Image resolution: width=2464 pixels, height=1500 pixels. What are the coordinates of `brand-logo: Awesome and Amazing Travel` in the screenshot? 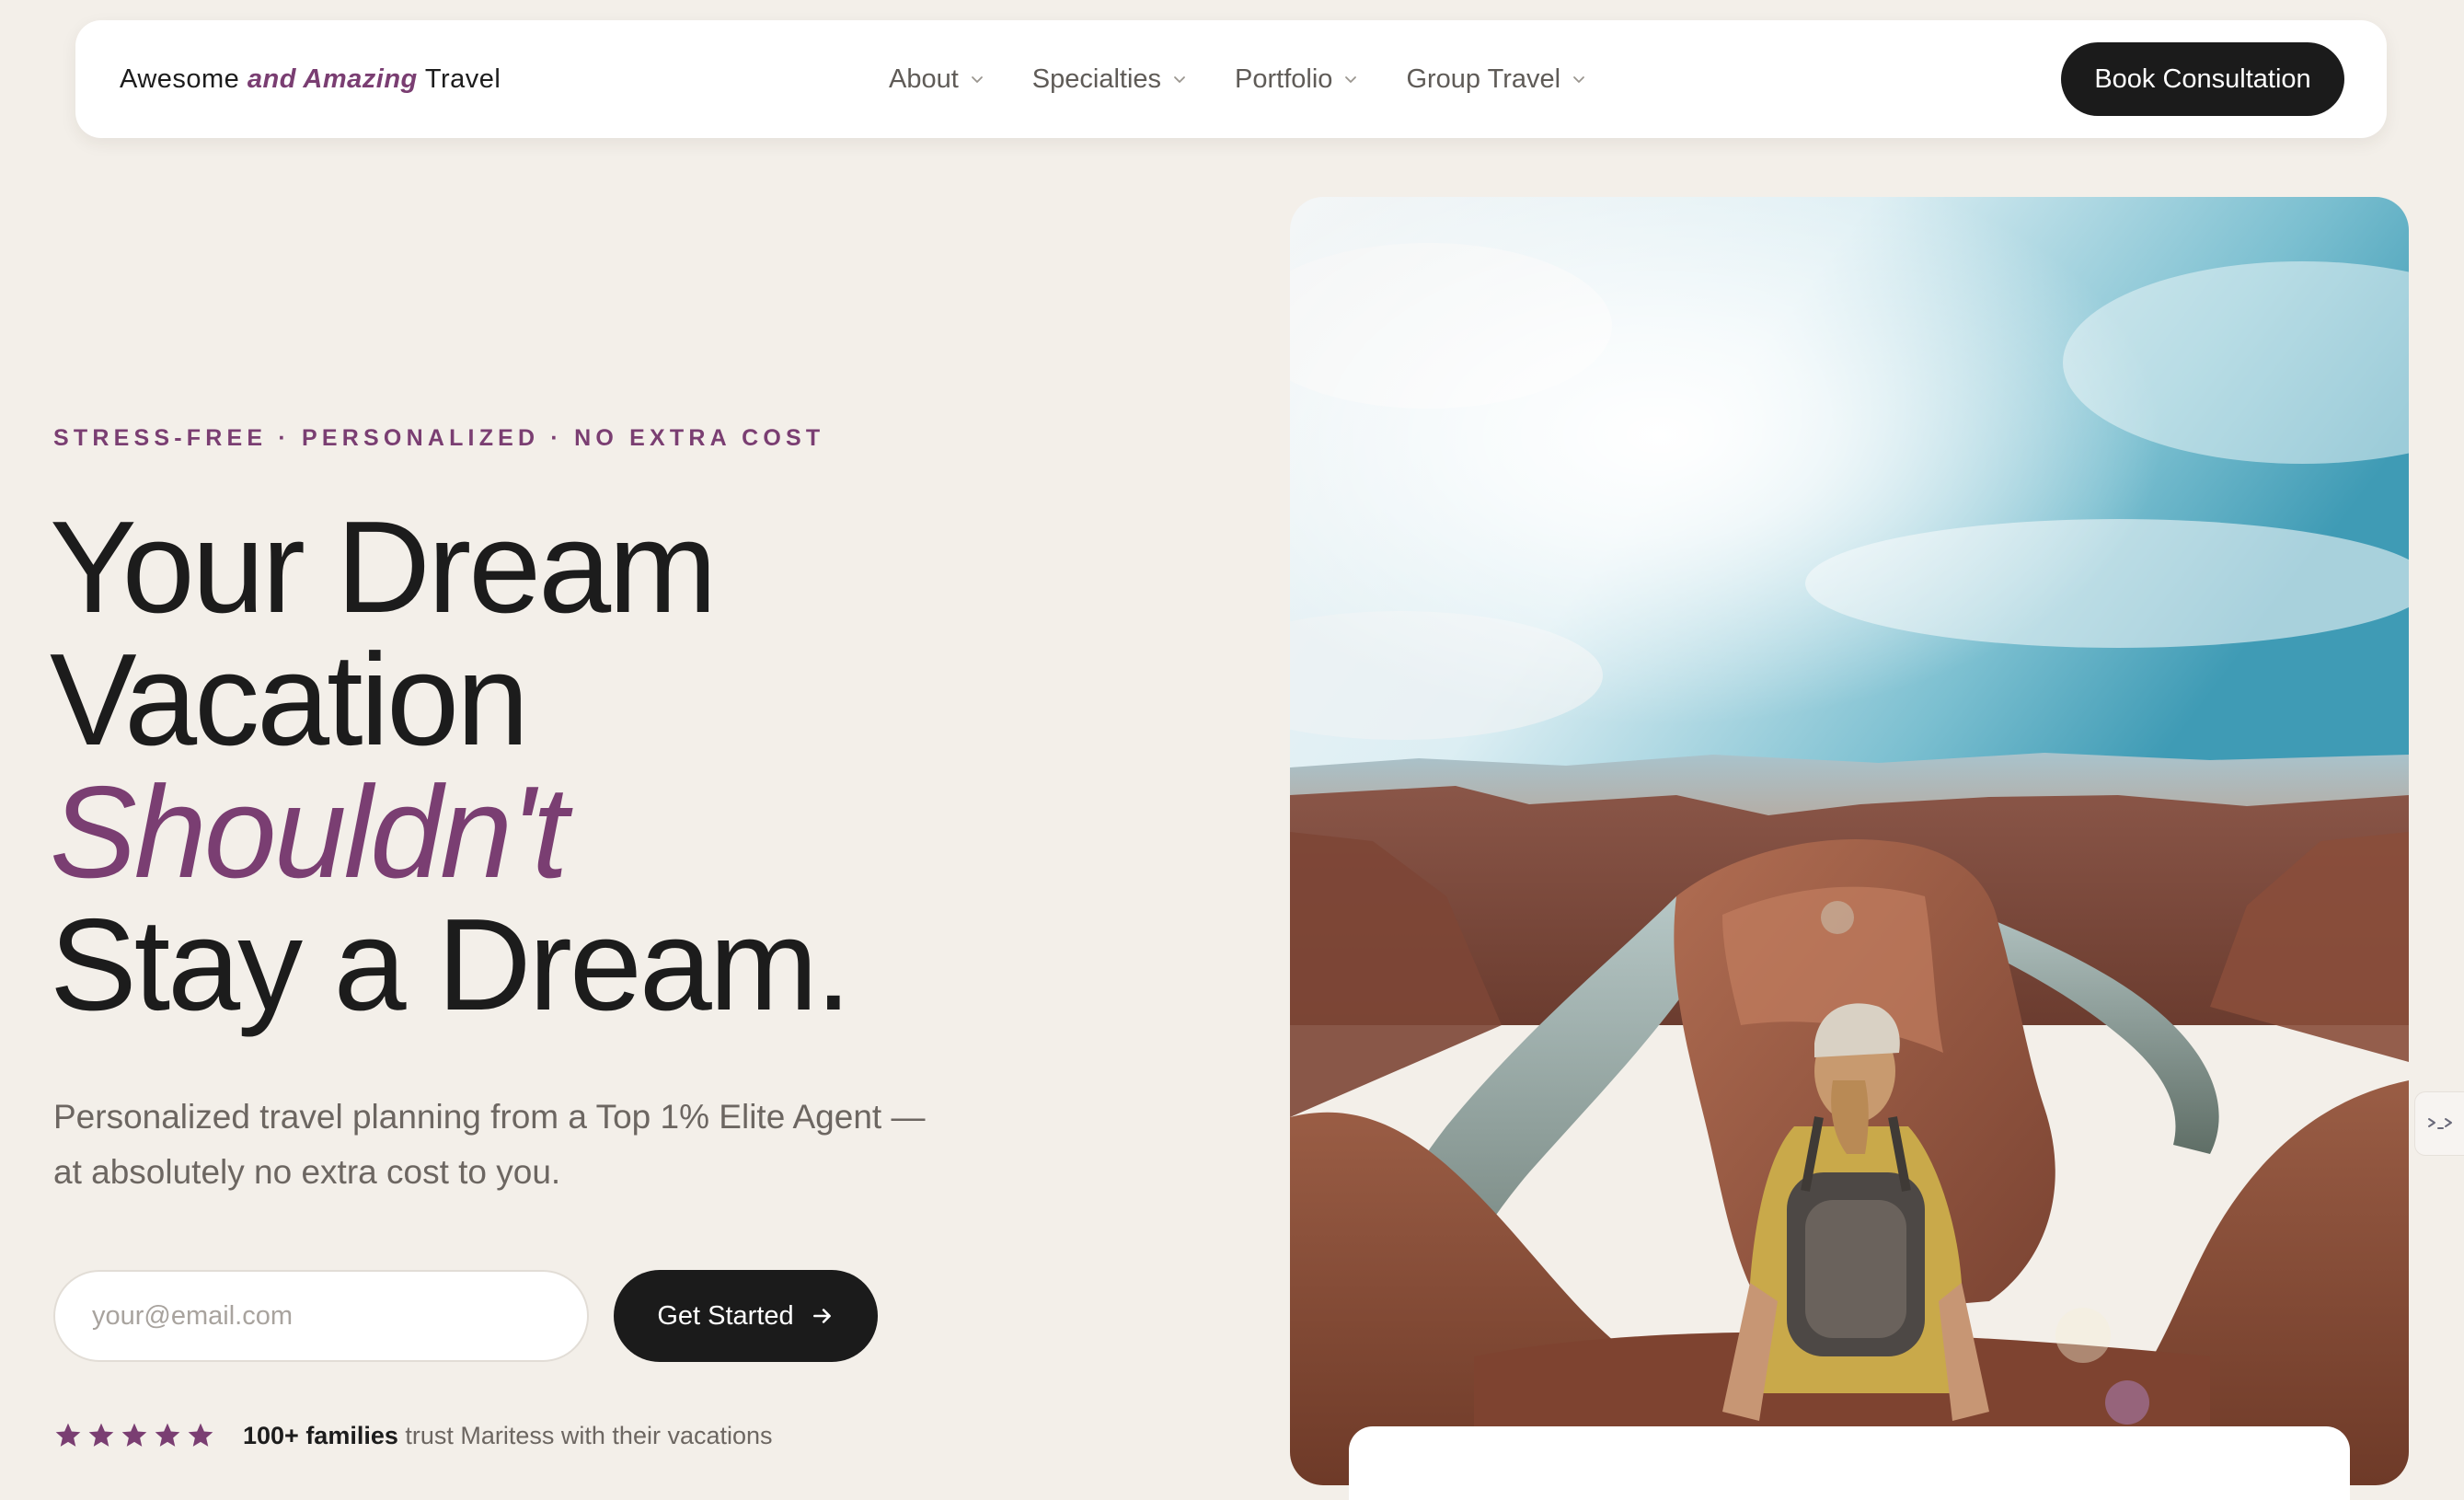 It's located at (310, 79).